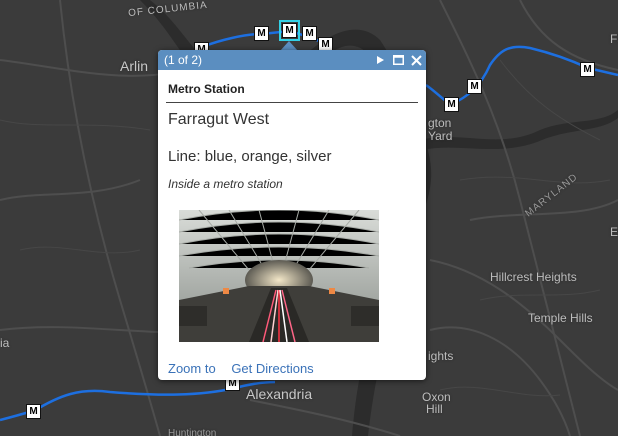  What do you see at coordinates (192, 432) in the screenshot?
I see `huntington-label: Huntington` at bounding box center [192, 432].